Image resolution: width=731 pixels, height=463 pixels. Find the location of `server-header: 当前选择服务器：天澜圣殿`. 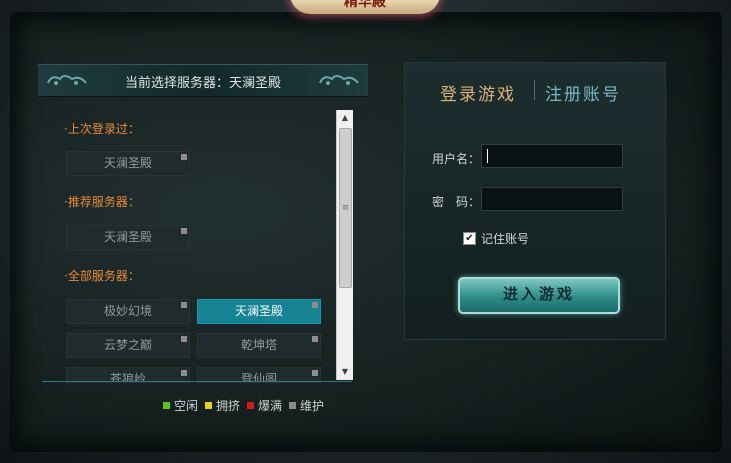

server-header: 当前选择服务器：天澜圣殿 is located at coordinates (203, 80).